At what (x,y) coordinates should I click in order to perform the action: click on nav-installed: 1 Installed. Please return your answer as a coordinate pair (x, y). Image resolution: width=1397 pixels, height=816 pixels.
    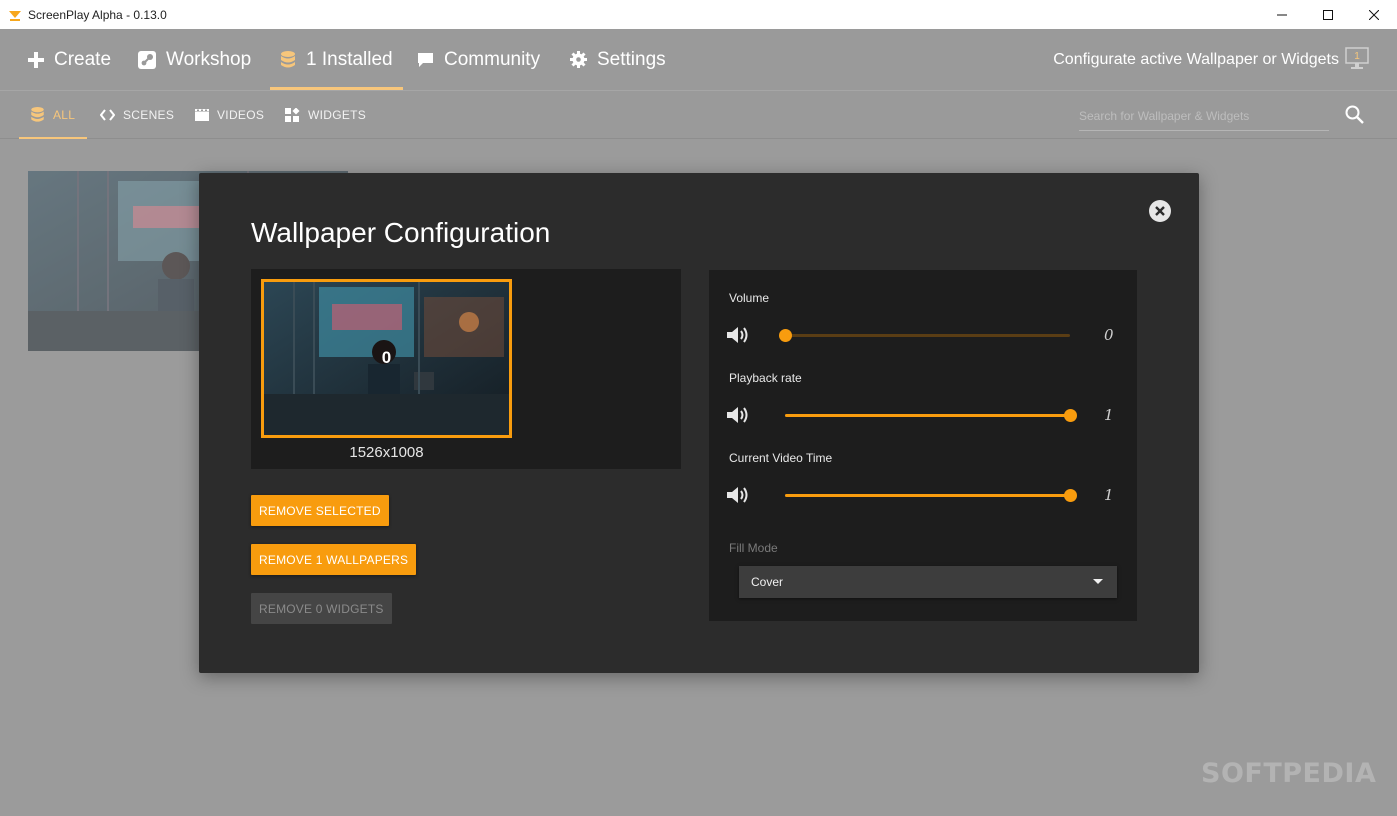
    Looking at the image, I should click on (336, 59).